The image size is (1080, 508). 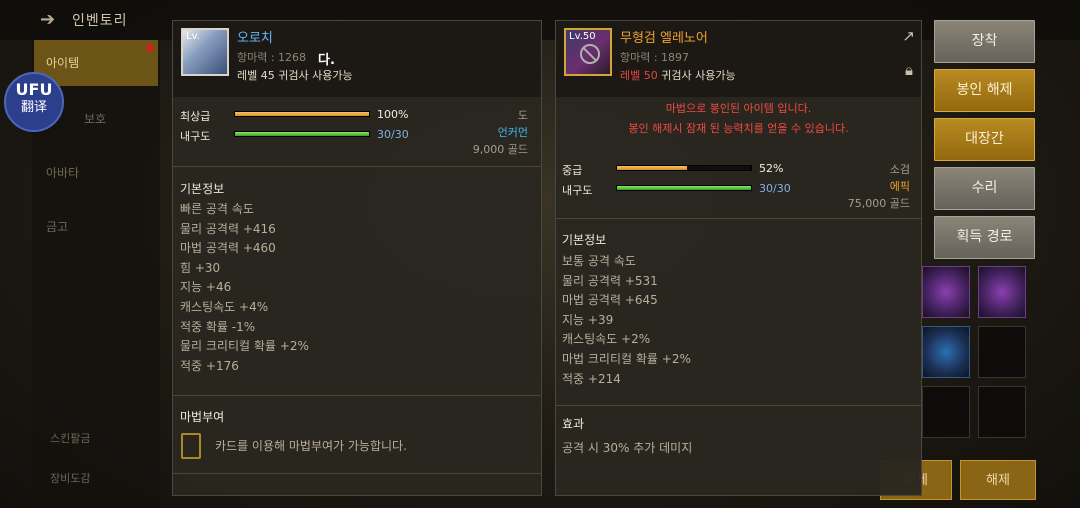 I want to click on stat-line: 캐스팅속도 +4%, so click(x=224, y=306).